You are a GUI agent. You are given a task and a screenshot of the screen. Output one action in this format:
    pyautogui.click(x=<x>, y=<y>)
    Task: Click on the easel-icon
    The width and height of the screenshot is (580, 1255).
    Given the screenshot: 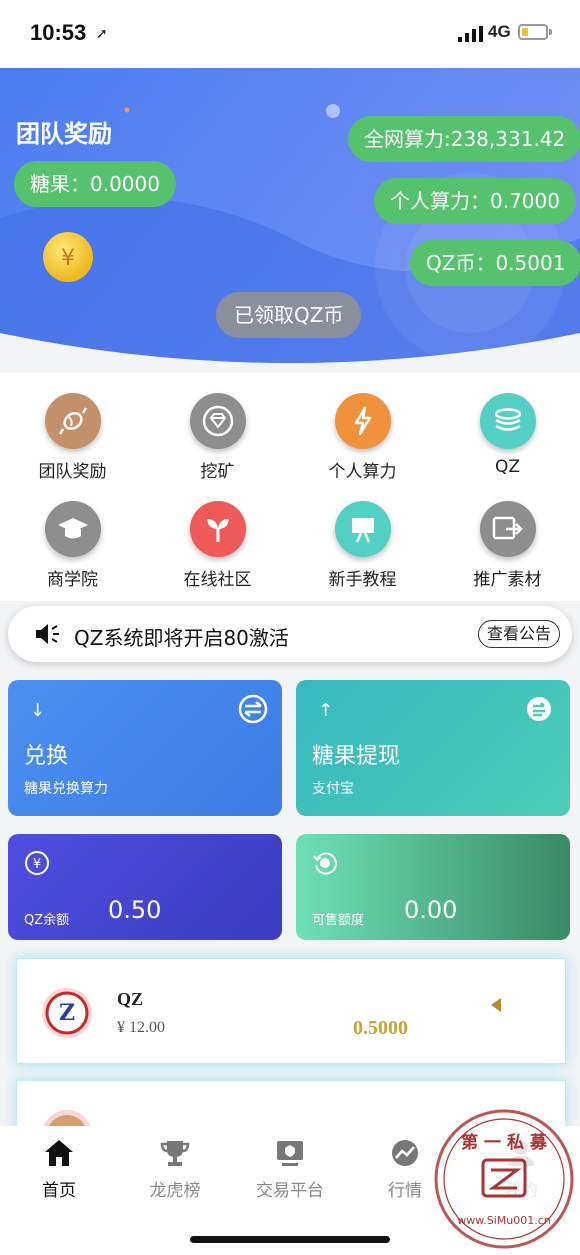 What is the action you would take?
    pyautogui.click(x=362, y=529)
    